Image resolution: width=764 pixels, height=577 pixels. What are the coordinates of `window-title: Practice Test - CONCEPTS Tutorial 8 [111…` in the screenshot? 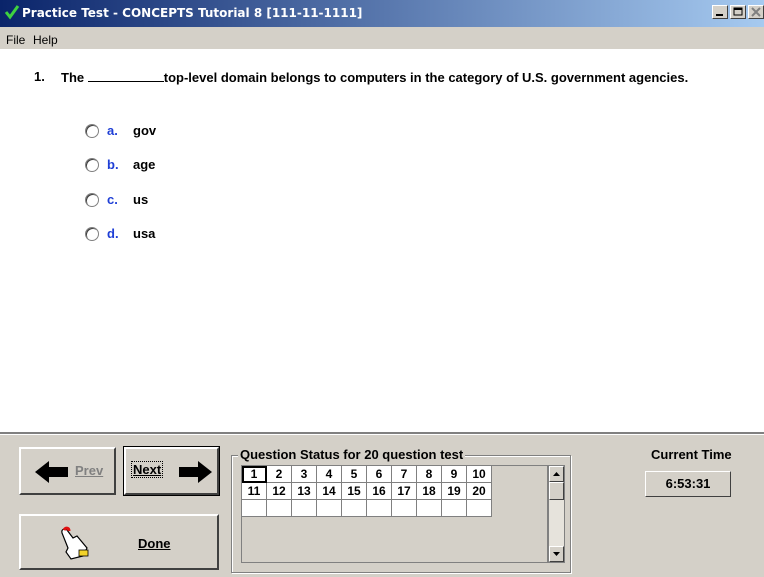 It's located at (192, 13).